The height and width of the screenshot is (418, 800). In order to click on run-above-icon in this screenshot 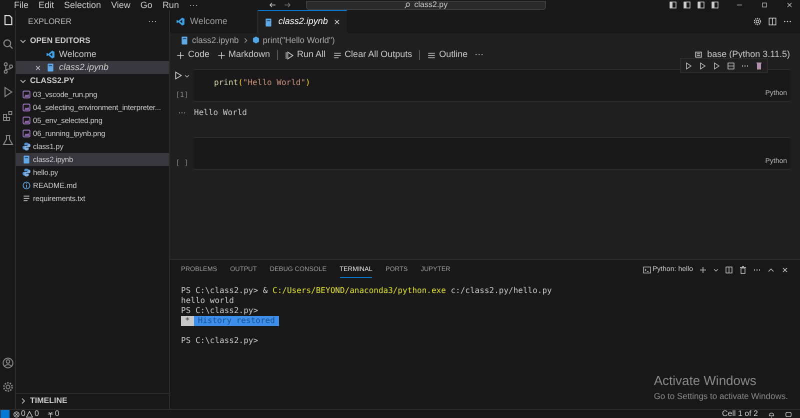, I will do `click(703, 66)`.